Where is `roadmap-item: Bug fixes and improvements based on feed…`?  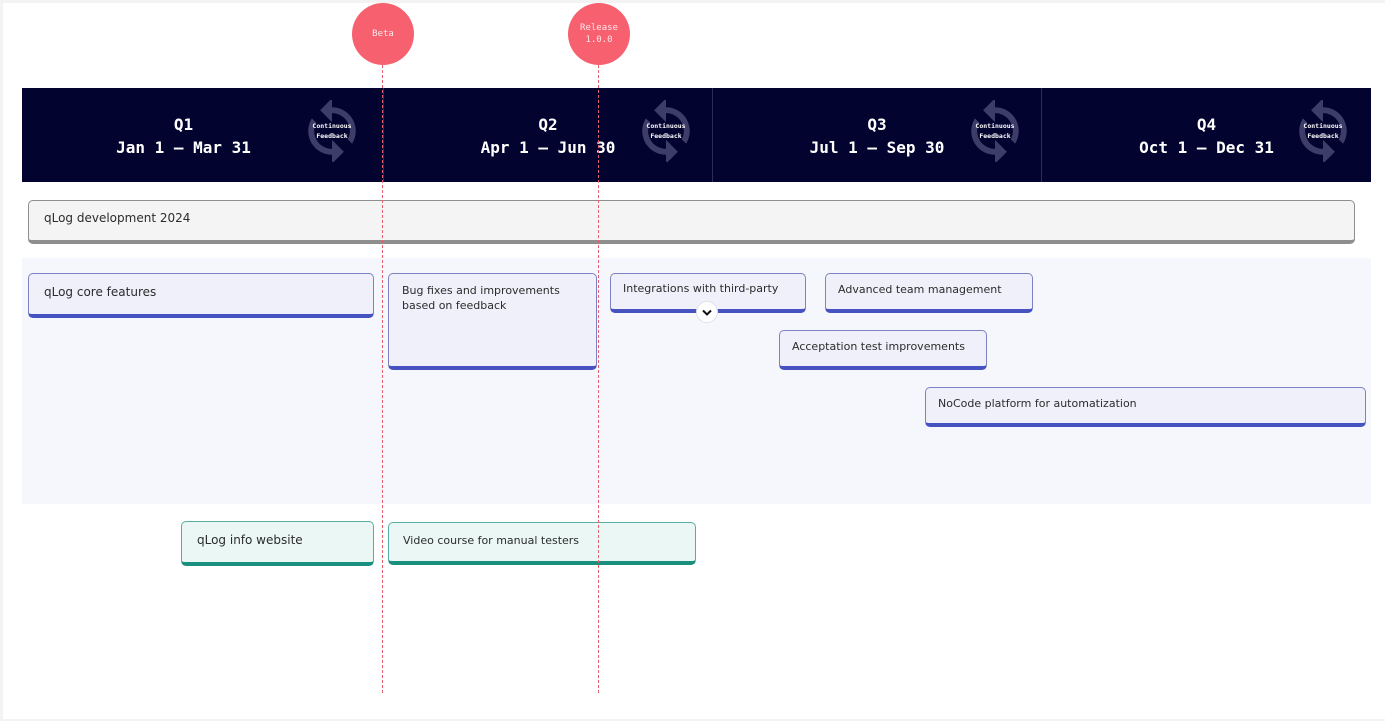
roadmap-item: Bug fixes and improvements based on feed… is located at coordinates (492, 321).